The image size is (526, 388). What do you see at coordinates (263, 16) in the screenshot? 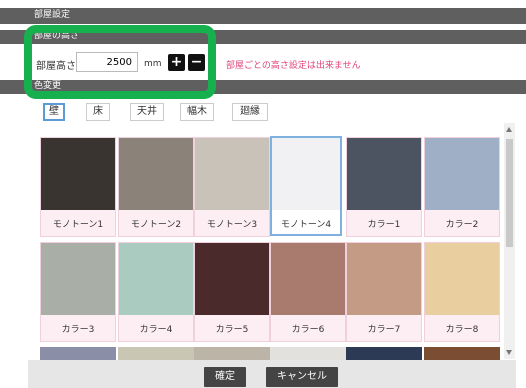
I see `dialog-title-bar: 部屋設定` at bounding box center [263, 16].